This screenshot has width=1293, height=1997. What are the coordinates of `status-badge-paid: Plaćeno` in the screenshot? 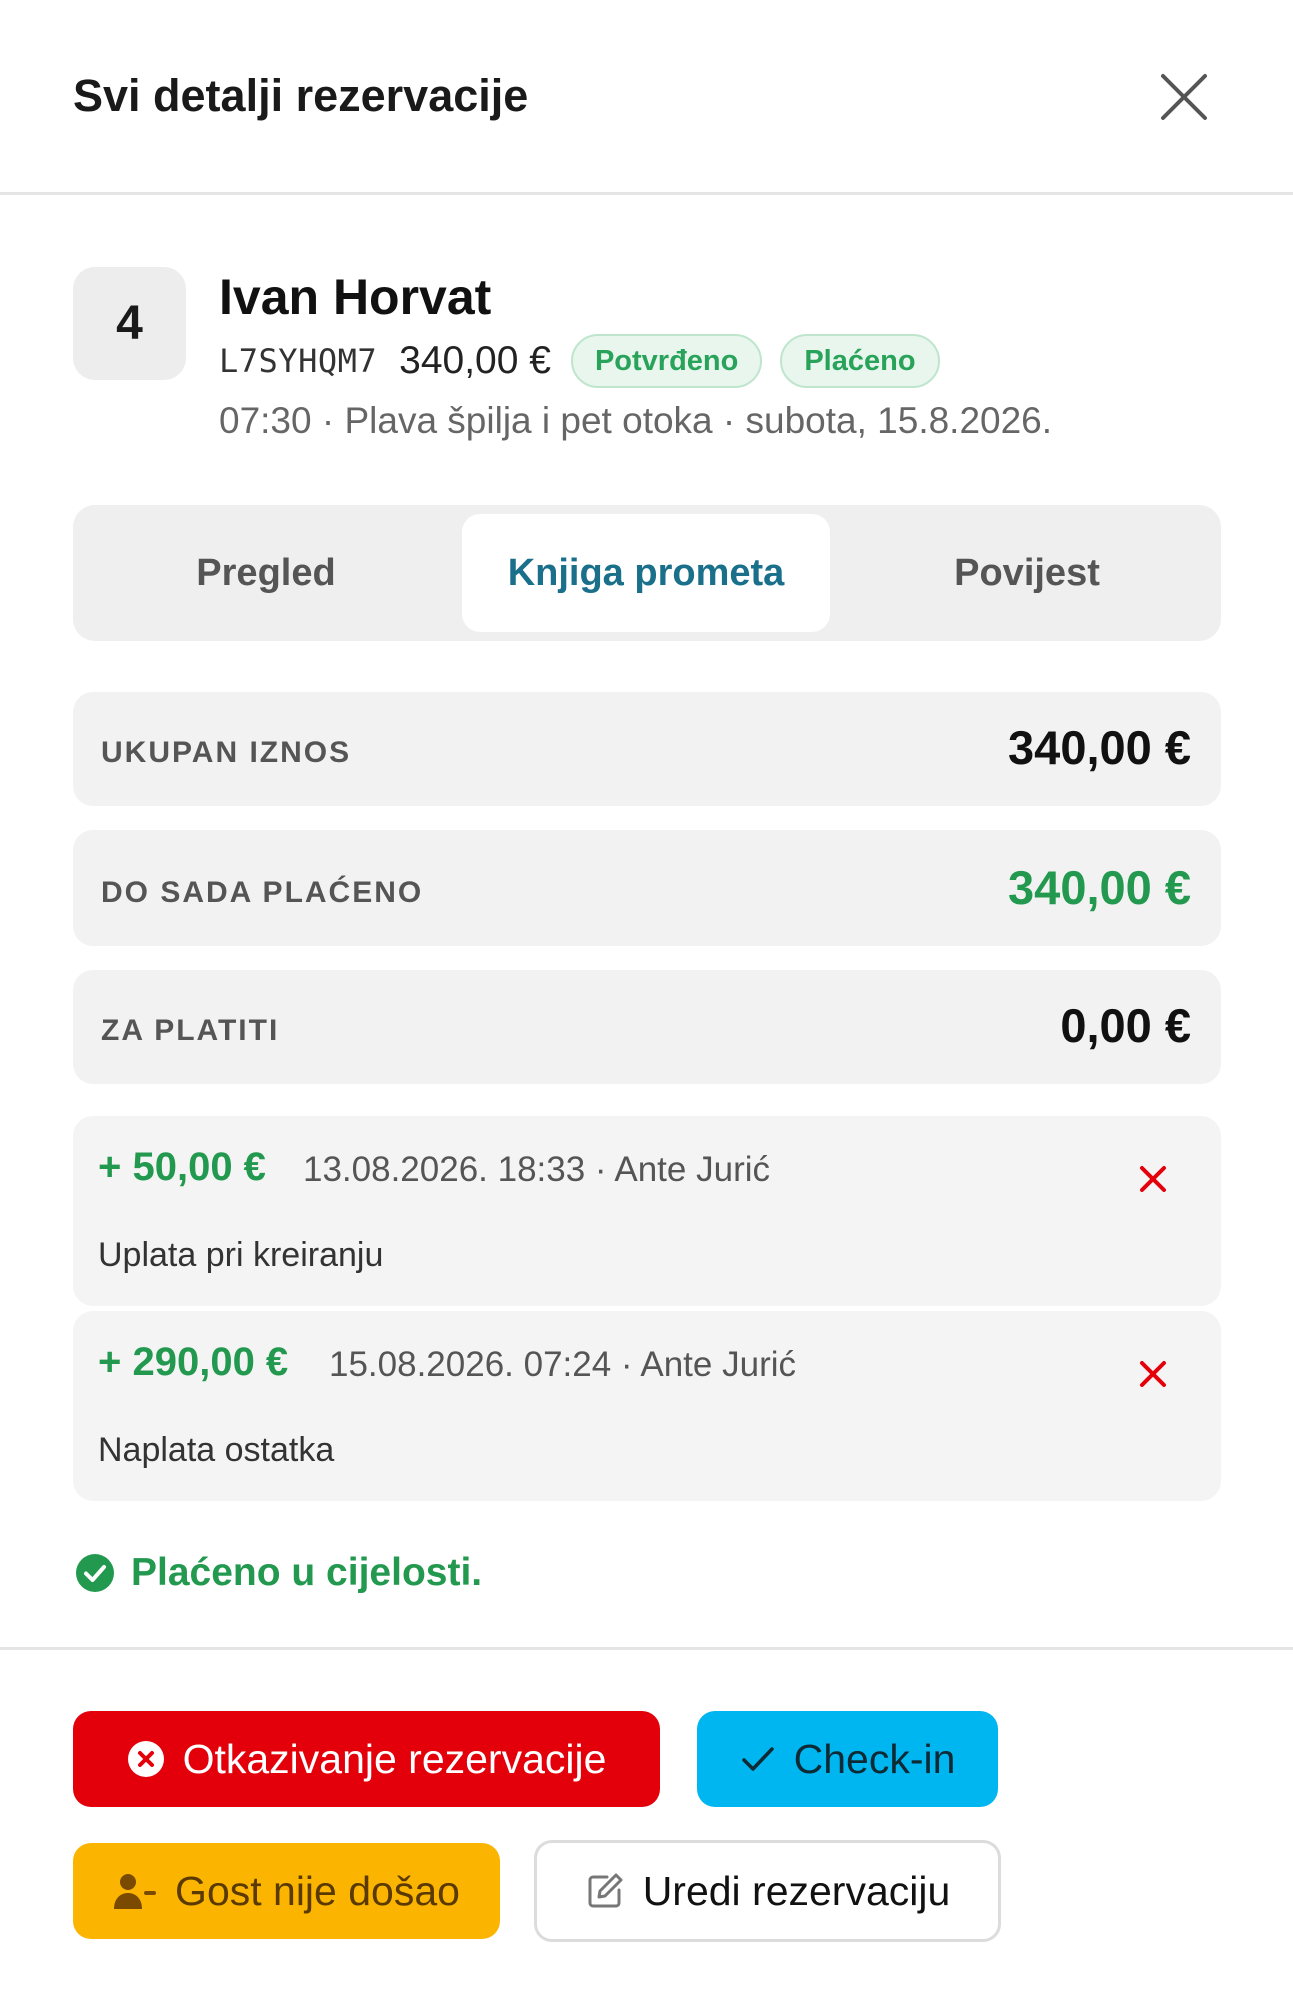 It's located at (860, 361).